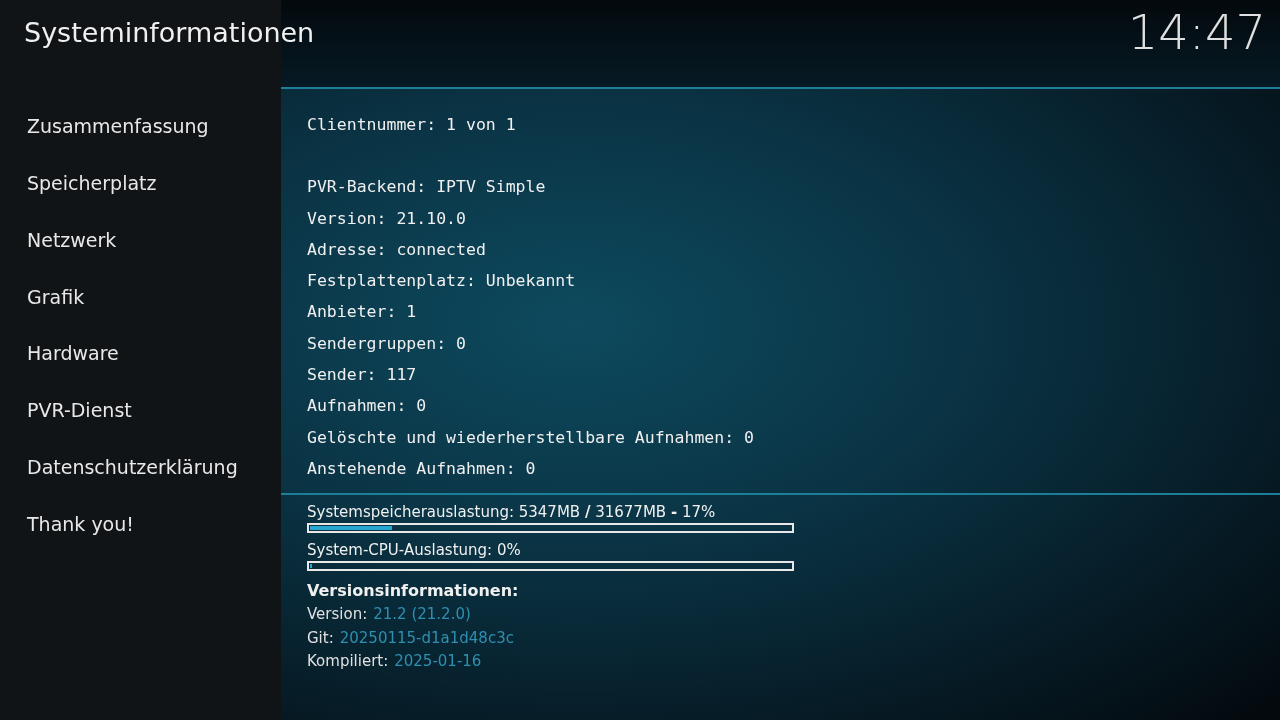 The height and width of the screenshot is (720, 1280). I want to click on info-line: Version: 21.10.0, so click(386, 218).